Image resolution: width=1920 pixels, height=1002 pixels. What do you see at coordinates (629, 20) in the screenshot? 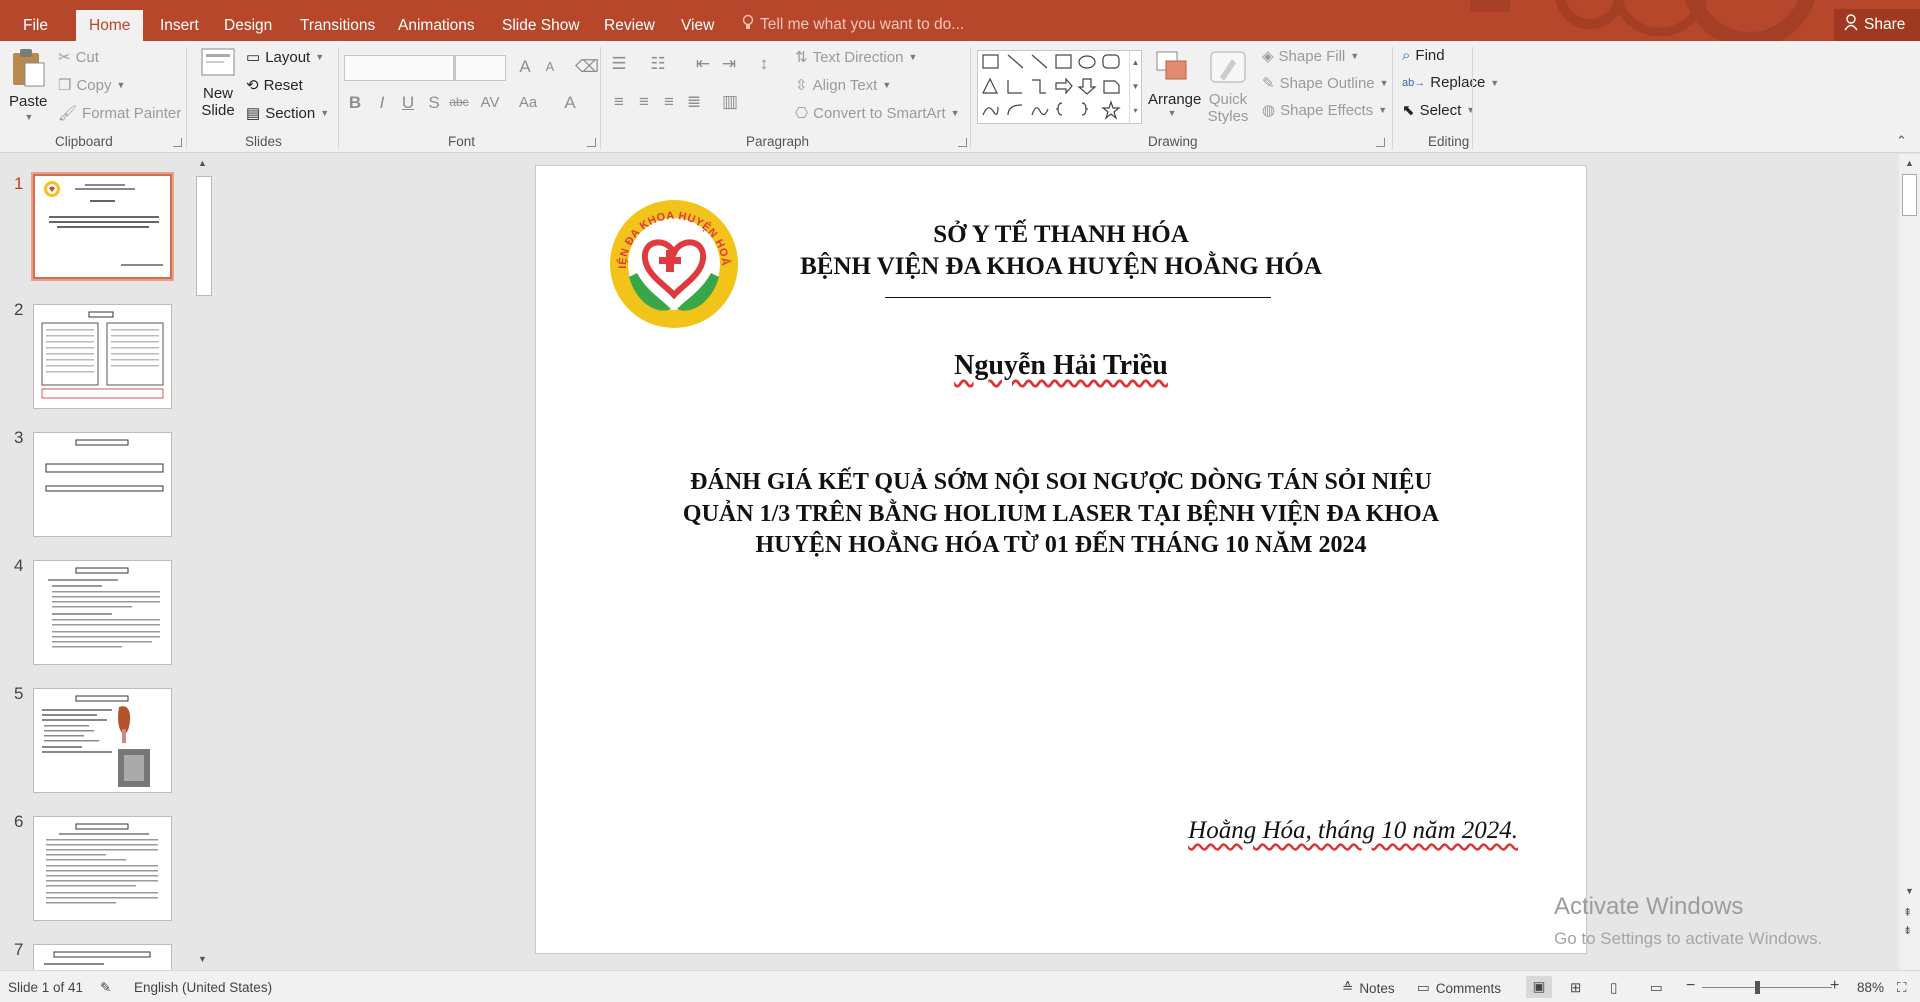
I see `tab-review: Review` at bounding box center [629, 20].